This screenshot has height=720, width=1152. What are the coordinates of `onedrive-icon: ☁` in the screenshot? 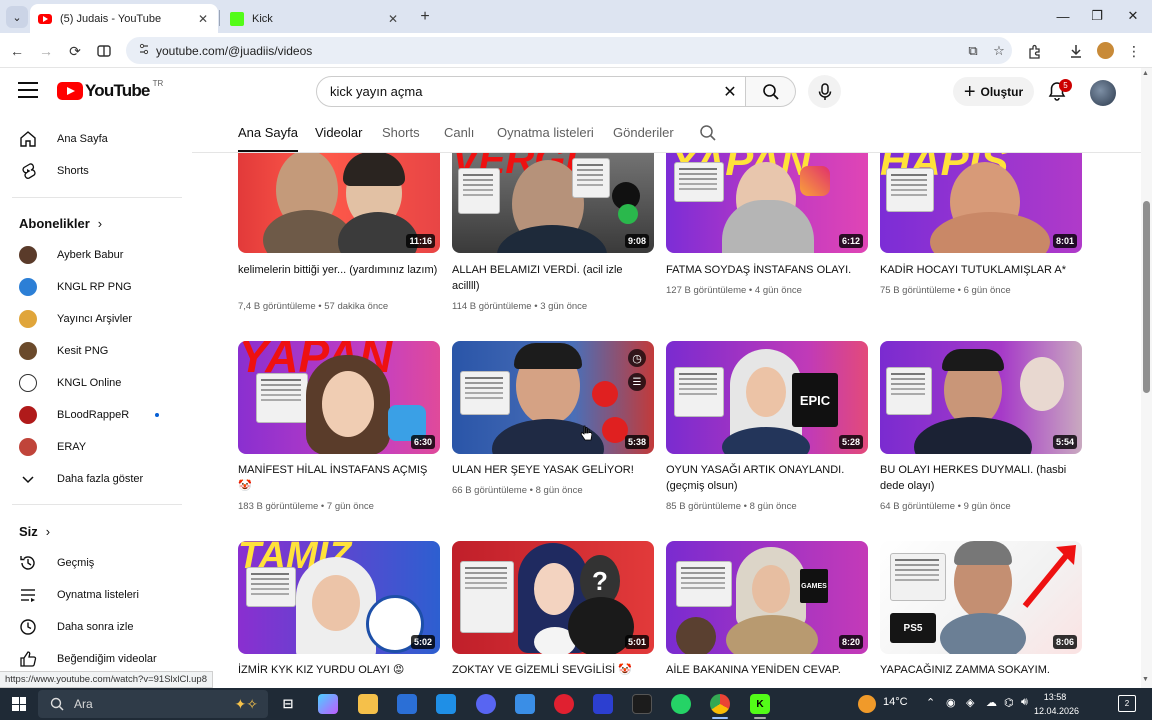 It's located at (991, 702).